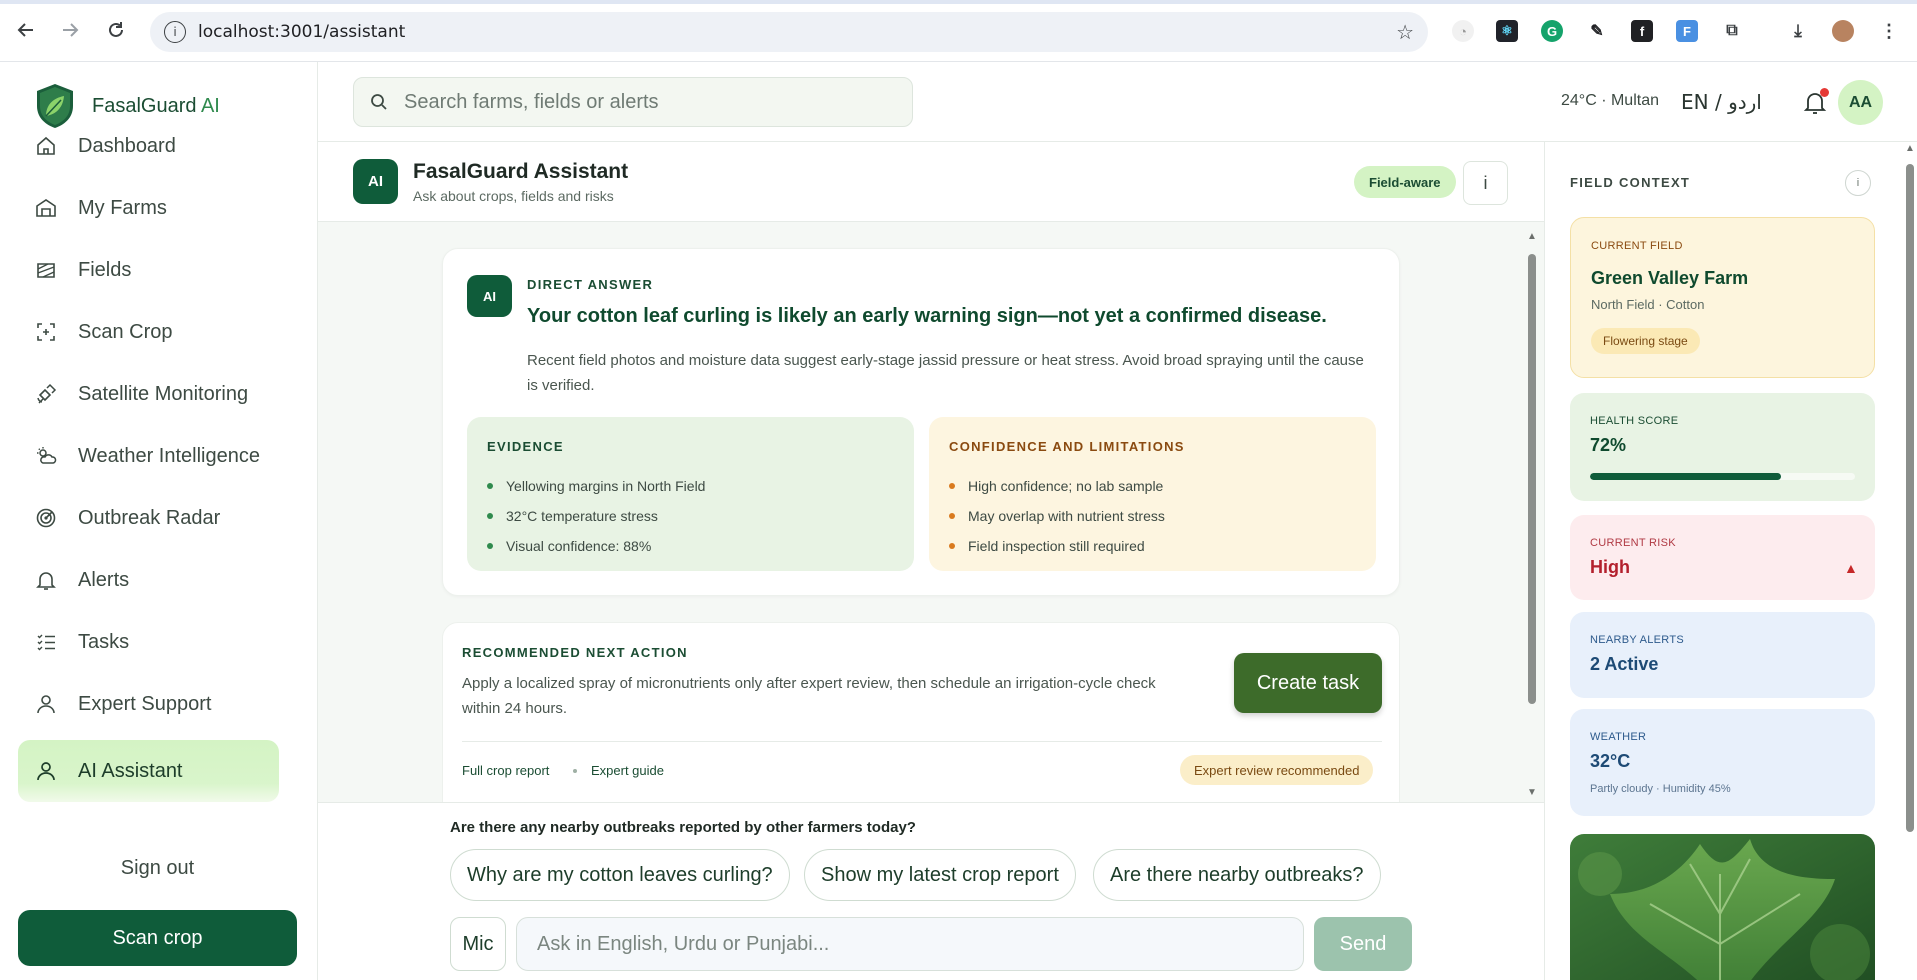 The image size is (1917, 980). Describe the element at coordinates (163, 393) in the screenshot. I see `sidebar-item-label: Satellite Monitoring` at that location.